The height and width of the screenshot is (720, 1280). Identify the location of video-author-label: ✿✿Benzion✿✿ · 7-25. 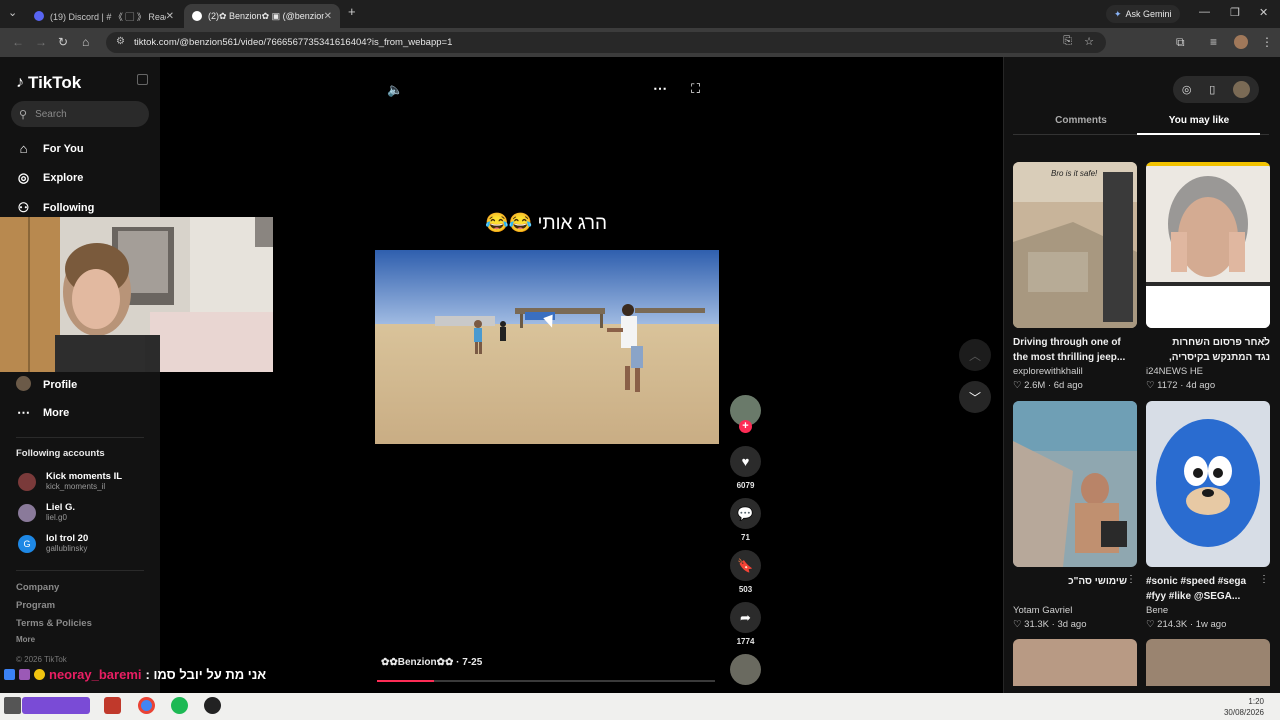
(431, 662).